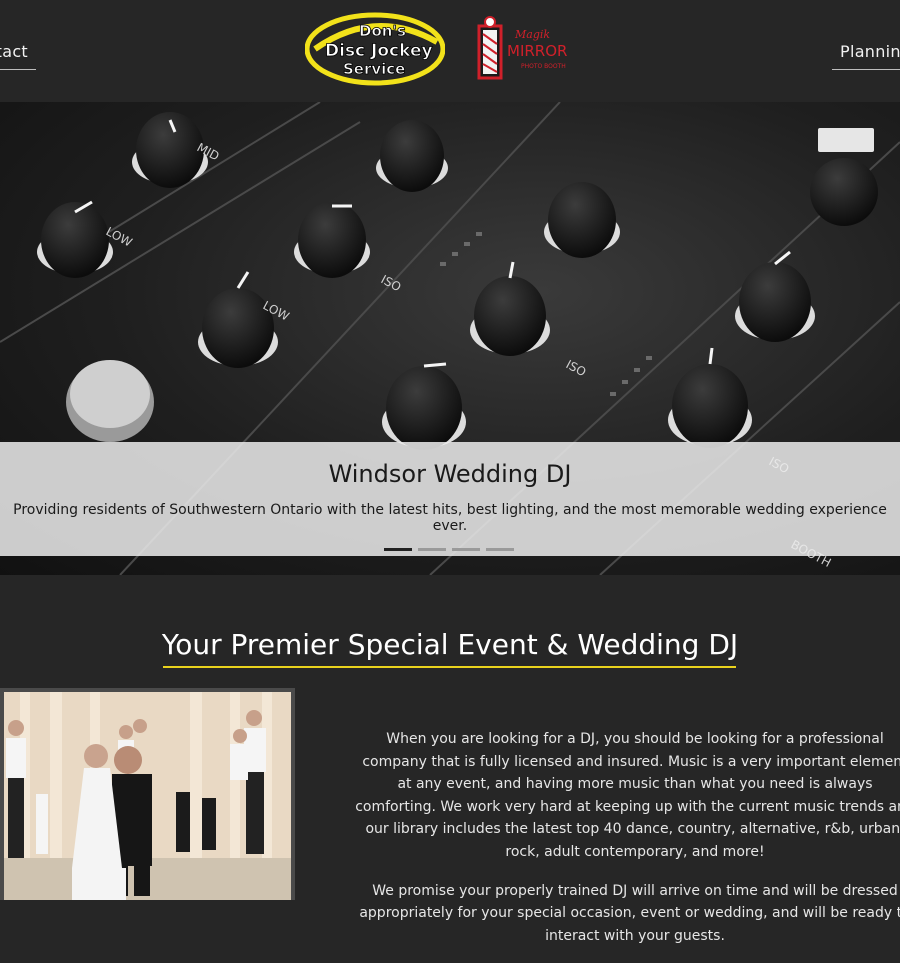 Image resolution: width=900 pixels, height=963 pixels. I want to click on svg-text: ISO, so click(576, 368).